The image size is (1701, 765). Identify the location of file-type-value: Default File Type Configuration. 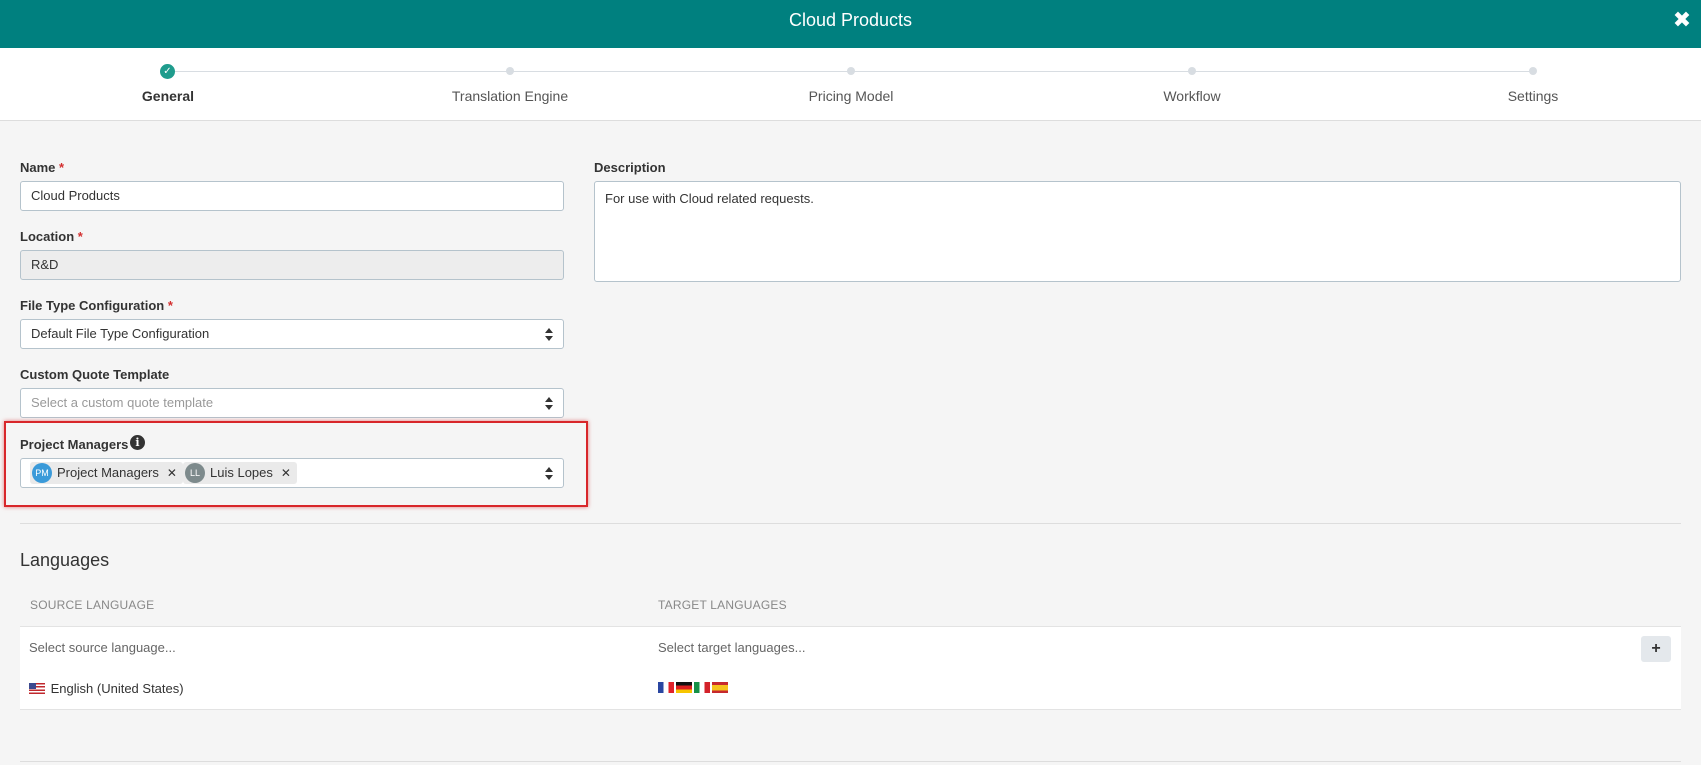
(120, 333).